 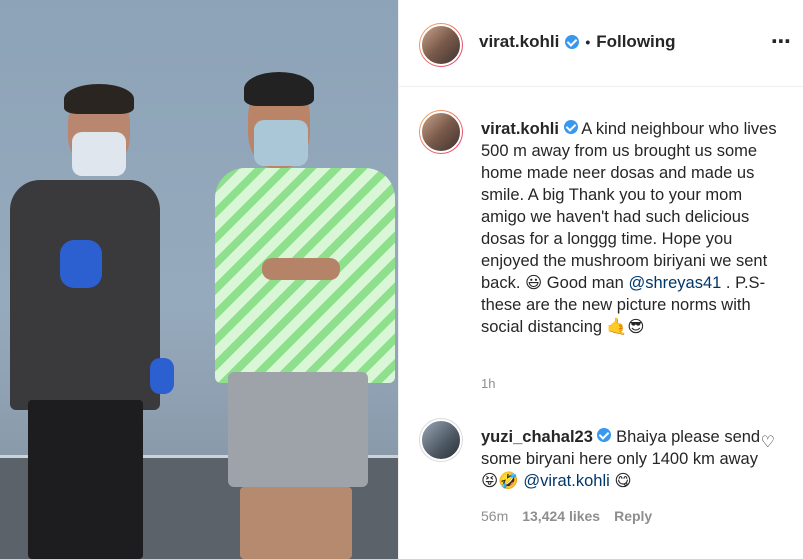 I want to click on person-left-mask, so click(x=99, y=154).